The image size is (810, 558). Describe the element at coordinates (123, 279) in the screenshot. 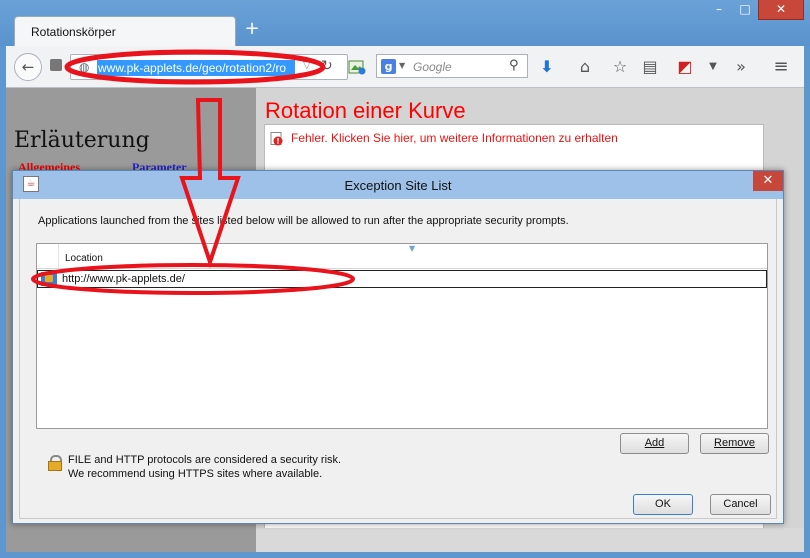

I see `site-location: http://www.pk-applets.de/` at that location.